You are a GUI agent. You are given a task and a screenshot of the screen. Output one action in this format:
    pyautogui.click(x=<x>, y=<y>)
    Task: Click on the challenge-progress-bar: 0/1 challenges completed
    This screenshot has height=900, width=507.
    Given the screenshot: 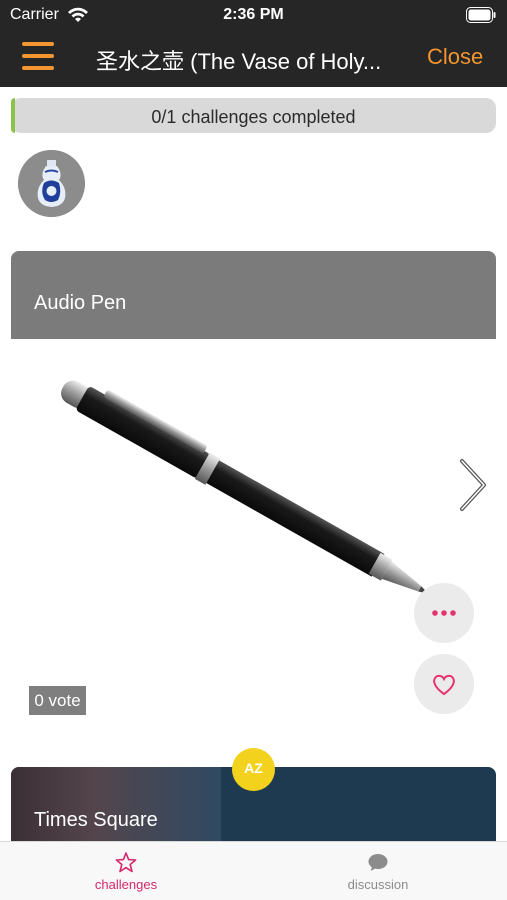 What is the action you would take?
    pyautogui.click(x=253, y=115)
    